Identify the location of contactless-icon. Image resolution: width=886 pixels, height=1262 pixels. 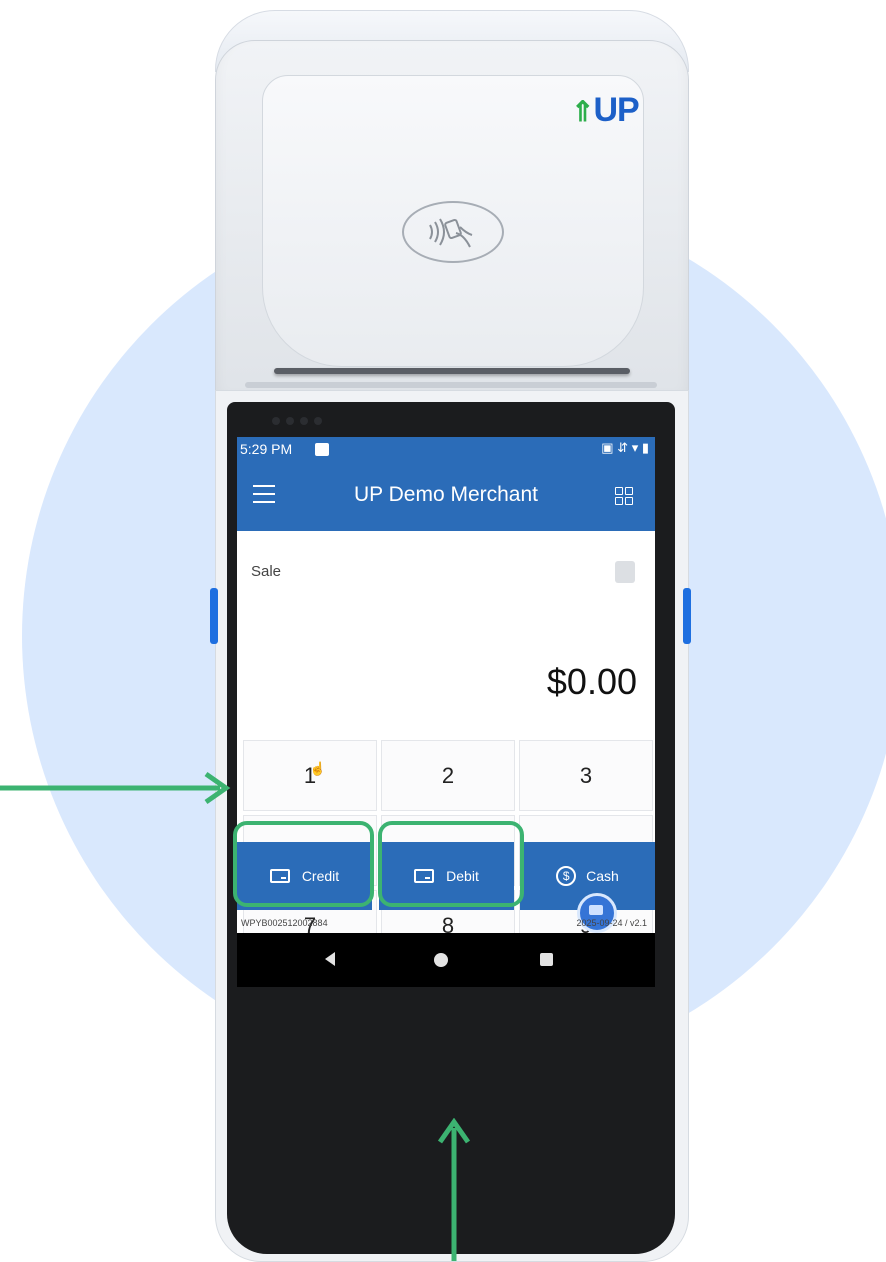
(453, 232).